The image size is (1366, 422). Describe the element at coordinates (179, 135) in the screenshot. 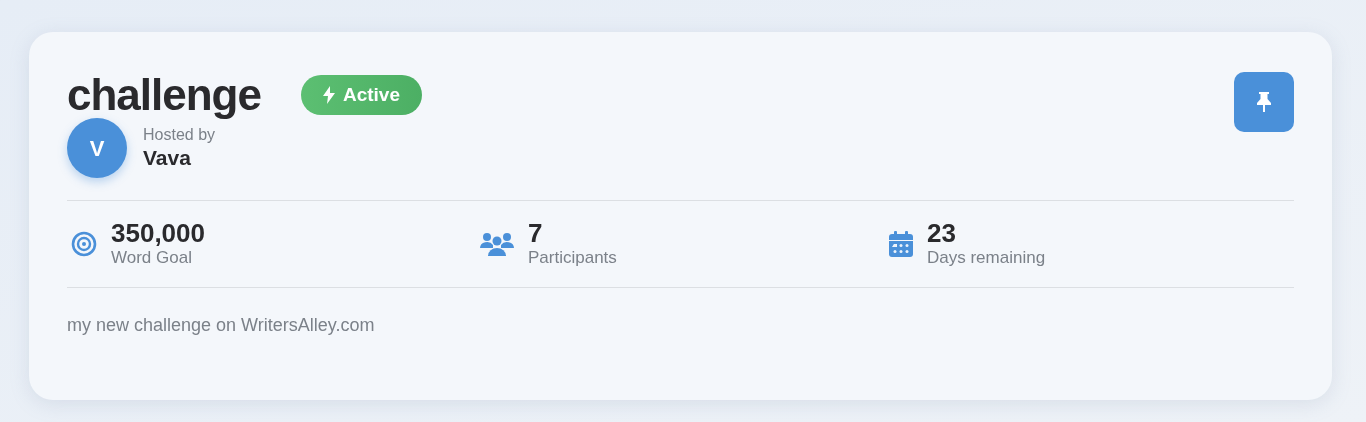

I see `hosted-by-label: Hosted by` at that location.